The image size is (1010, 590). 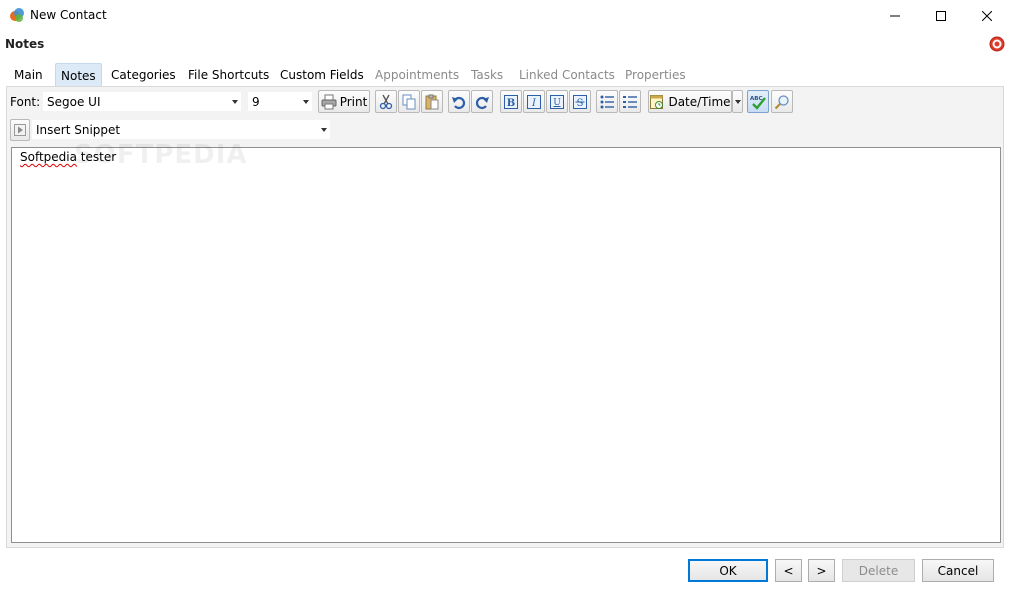 I want to click on cut-button, so click(x=386, y=101).